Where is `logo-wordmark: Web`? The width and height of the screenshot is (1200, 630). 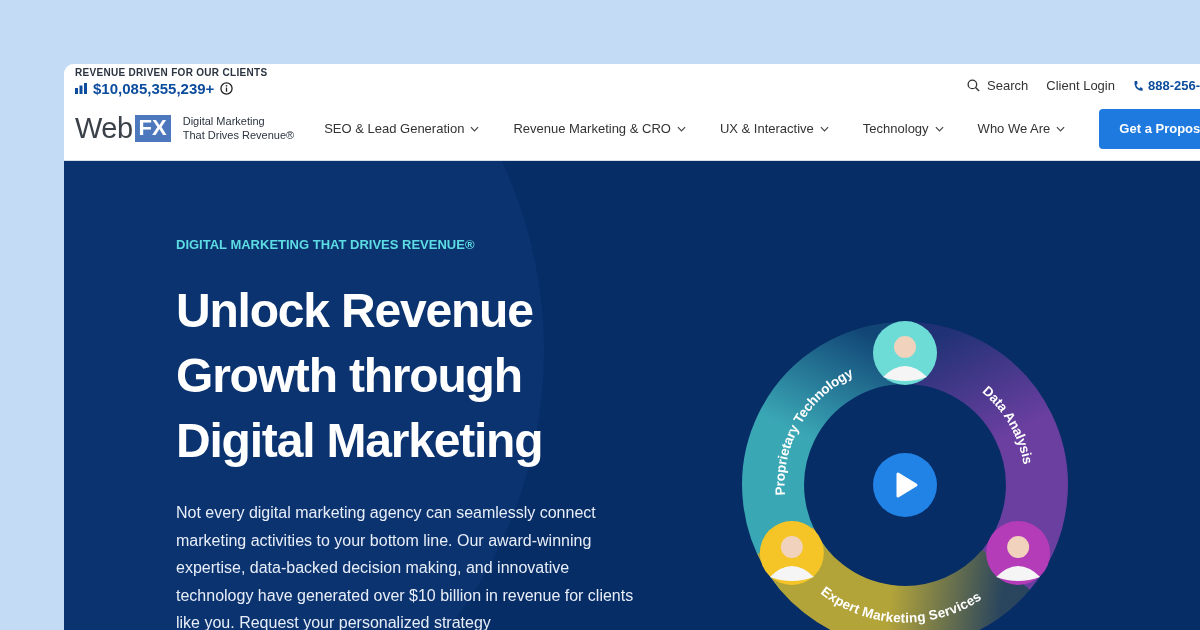 logo-wordmark: Web is located at coordinates (104, 128).